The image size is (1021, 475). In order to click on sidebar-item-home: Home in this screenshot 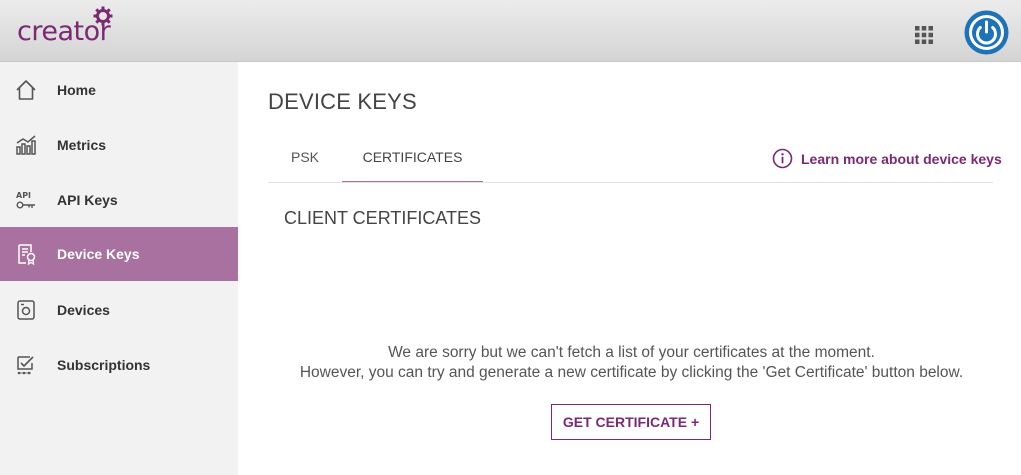, I will do `click(119, 90)`.